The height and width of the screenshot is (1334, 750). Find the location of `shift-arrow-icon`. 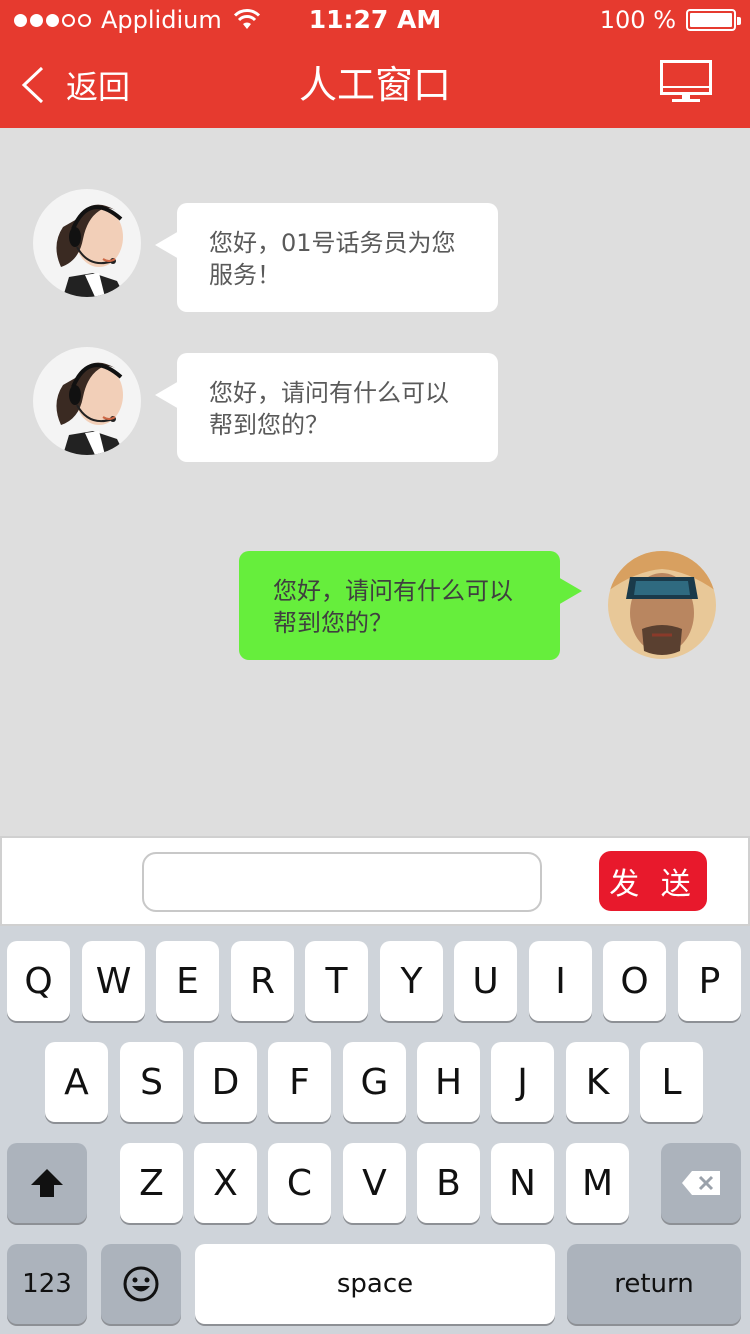

shift-arrow-icon is located at coordinates (47, 1183).